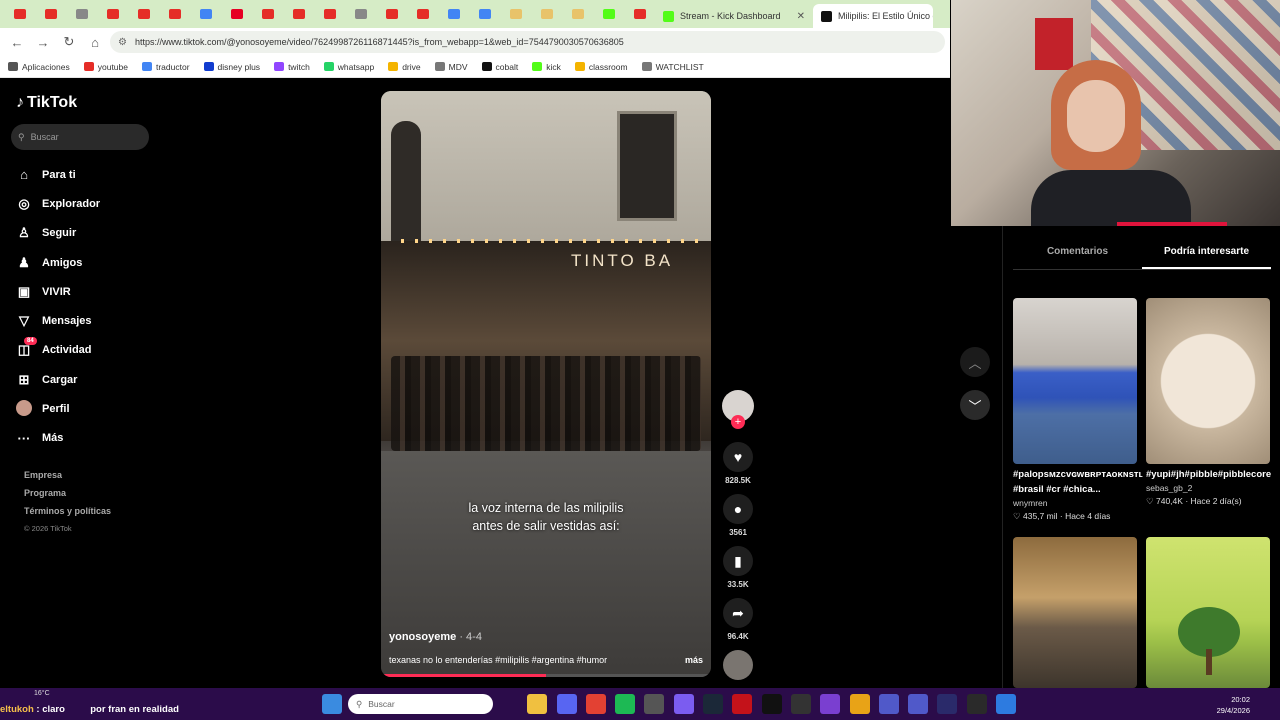 Image resolution: width=1280 pixels, height=720 pixels. Describe the element at coordinates (67, 479) in the screenshot. I see `footer-link-empresa: Empresa` at that location.